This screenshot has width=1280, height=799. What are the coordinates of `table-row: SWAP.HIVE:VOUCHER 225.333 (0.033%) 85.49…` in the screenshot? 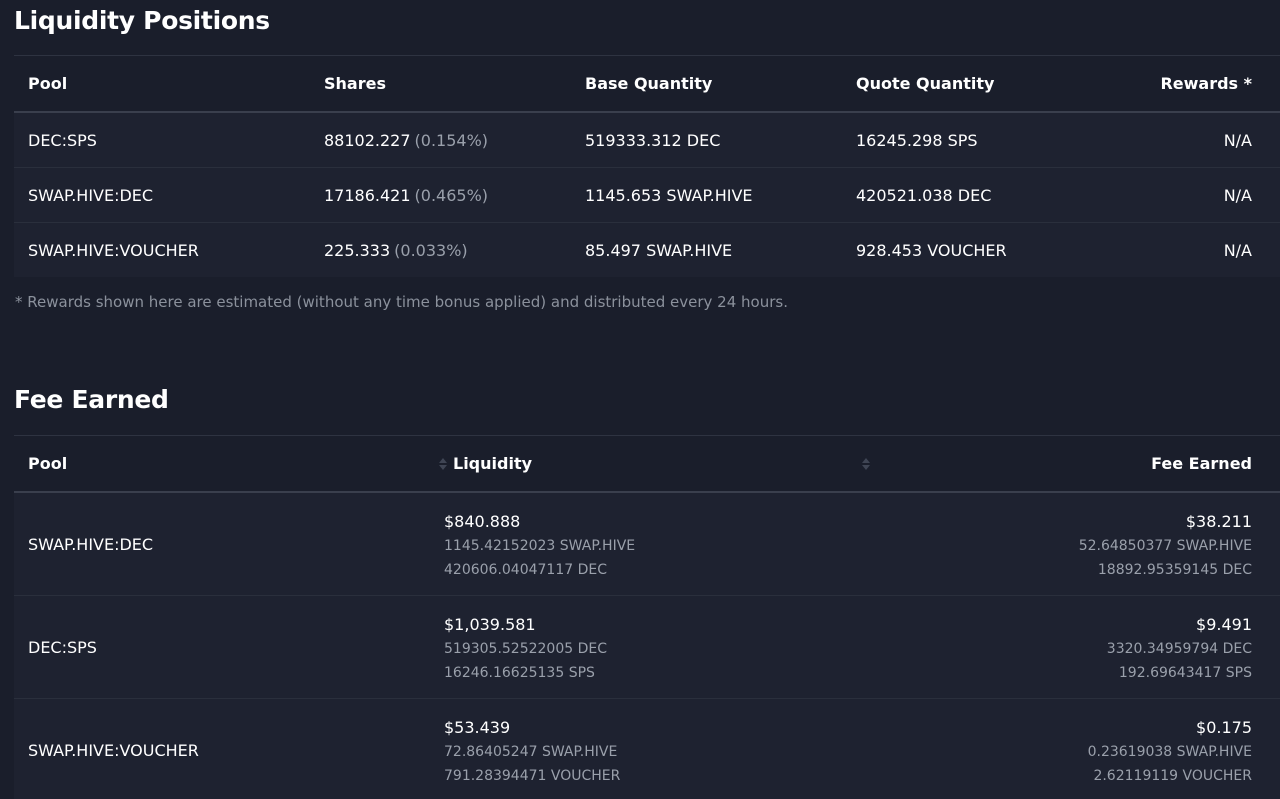 It's located at (647, 250).